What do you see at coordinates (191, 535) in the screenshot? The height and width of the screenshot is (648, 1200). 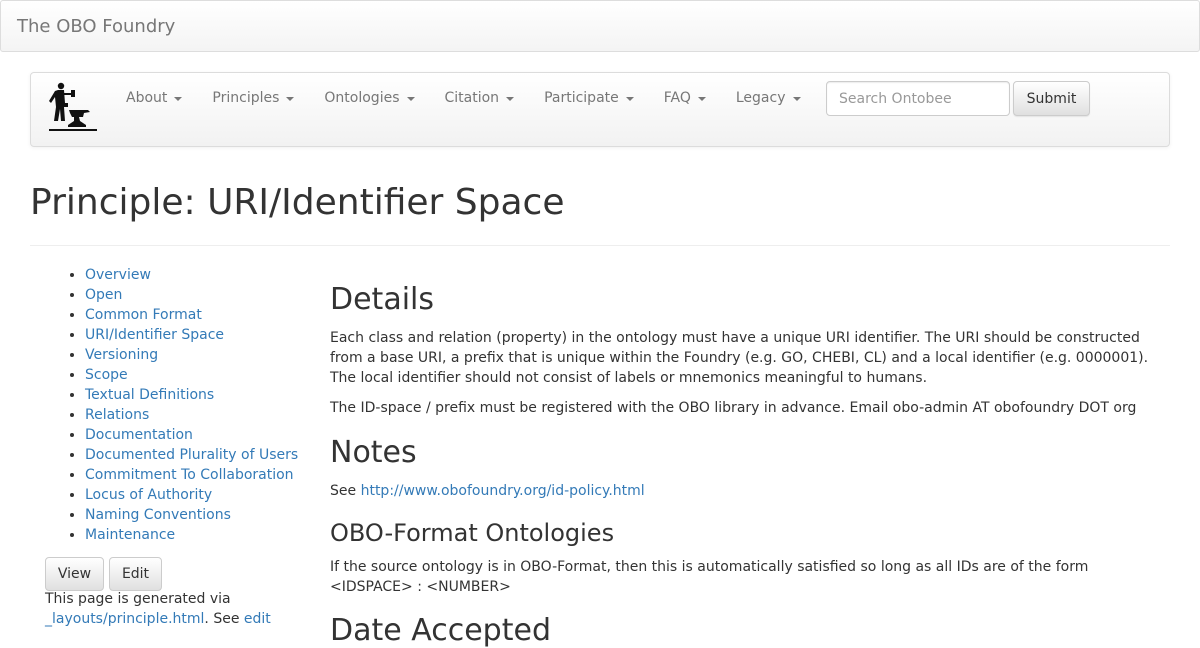 I see `sidebar-list-item: Maintenance` at bounding box center [191, 535].